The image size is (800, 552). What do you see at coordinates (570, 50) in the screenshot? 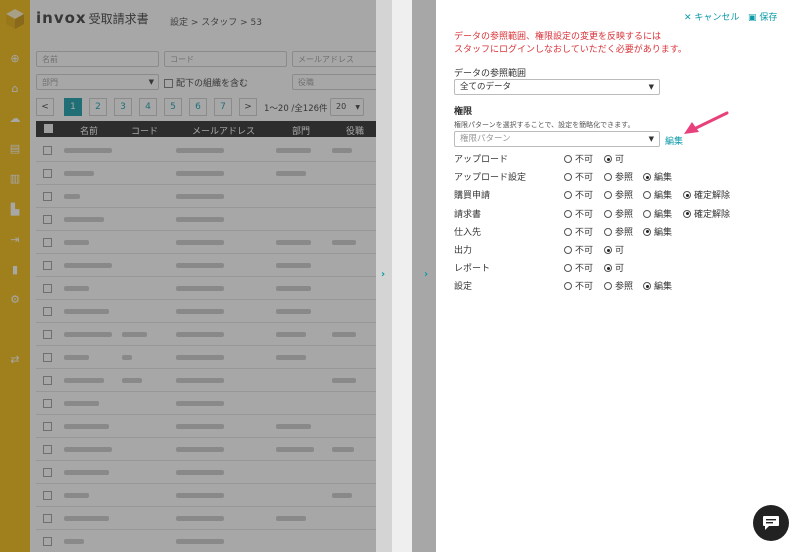
I see `notice-line: スタッフにログインしなおしていただく必要があります。` at bounding box center [570, 50].